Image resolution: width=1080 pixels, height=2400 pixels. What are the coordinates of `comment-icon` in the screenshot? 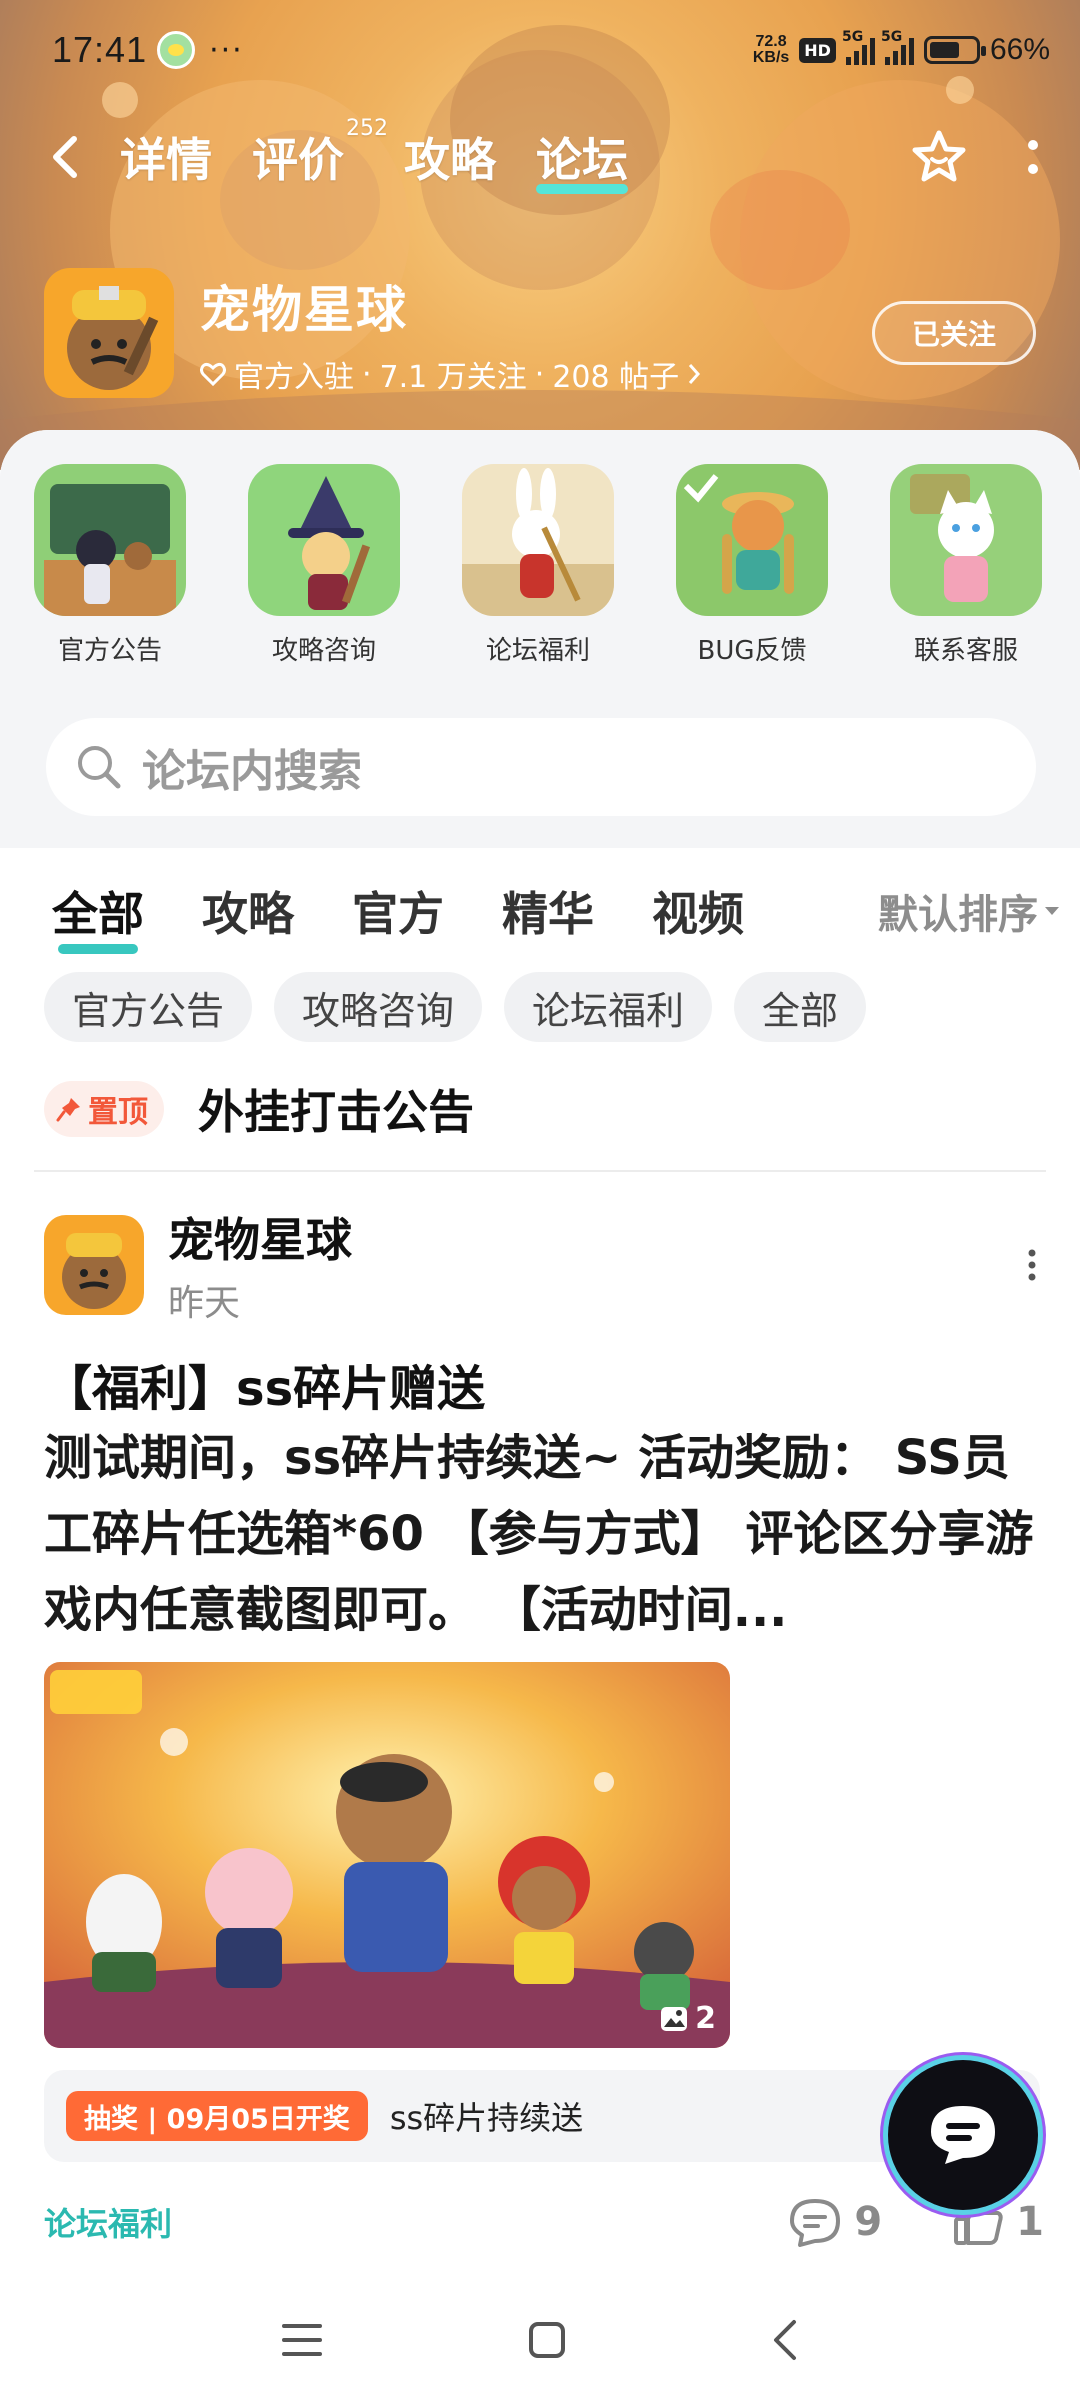 It's located at (815, 2223).